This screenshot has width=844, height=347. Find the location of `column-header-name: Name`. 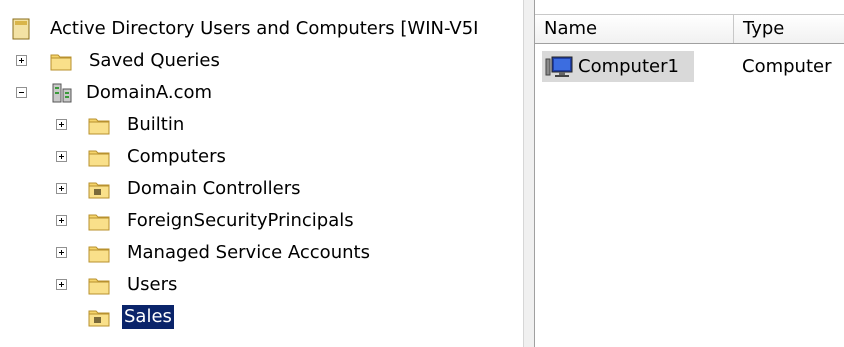

column-header-name: Name is located at coordinates (634, 29).